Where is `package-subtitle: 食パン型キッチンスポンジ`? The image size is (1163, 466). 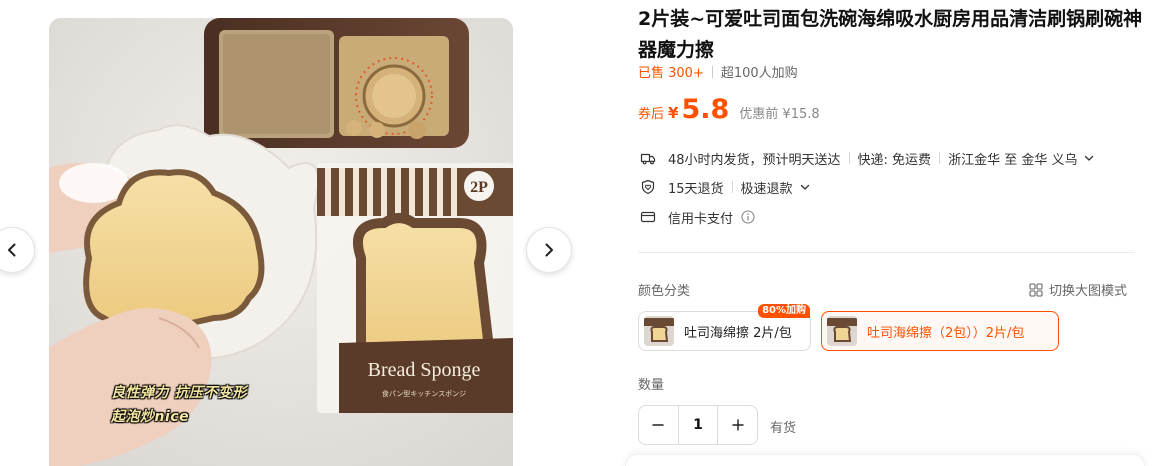
package-subtitle: 食パン型キッチンスポンジ is located at coordinates (424, 393).